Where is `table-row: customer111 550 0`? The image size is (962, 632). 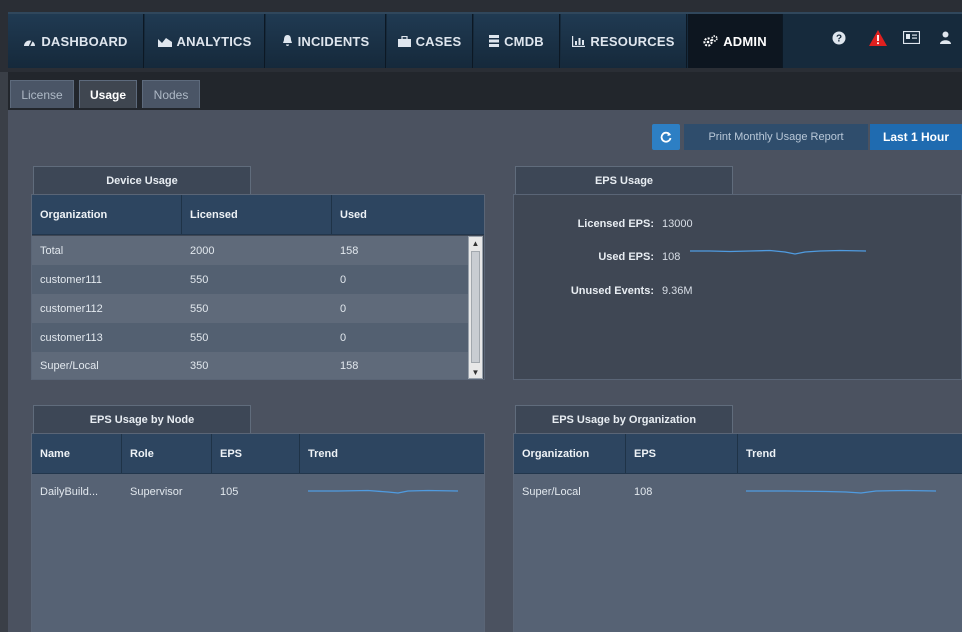 table-row: customer111 550 0 is located at coordinates (250, 279).